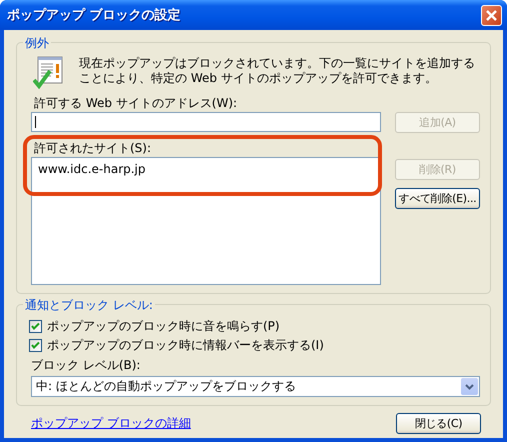 Image resolution: width=507 pixels, height=442 pixels. Describe the element at coordinates (89, 305) in the screenshot. I see `group-label: 通知とブロック レベル:` at that location.